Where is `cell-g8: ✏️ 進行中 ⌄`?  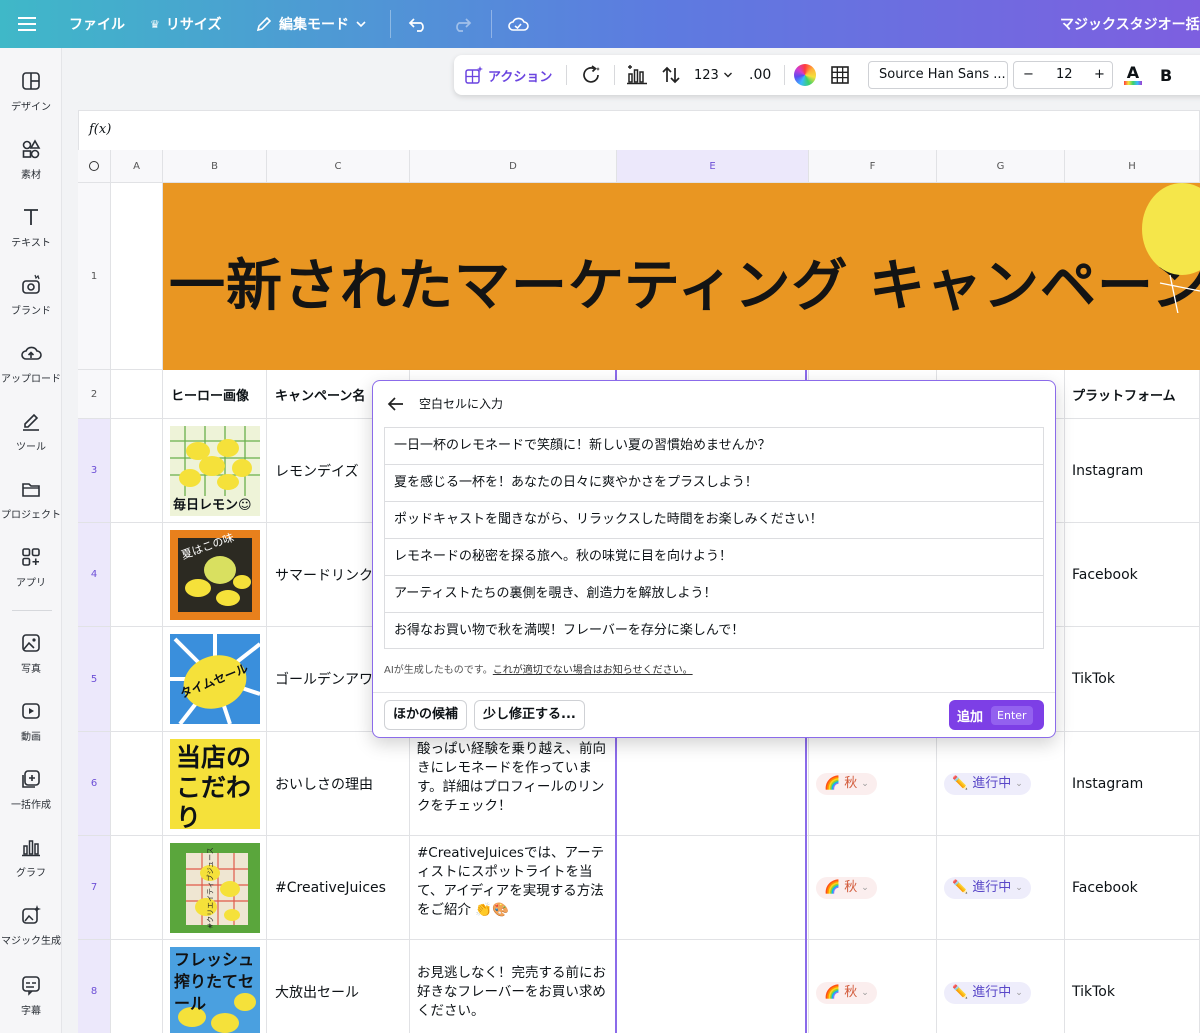 cell-g8: ✏️ 進行中 ⌄ is located at coordinates (1001, 986).